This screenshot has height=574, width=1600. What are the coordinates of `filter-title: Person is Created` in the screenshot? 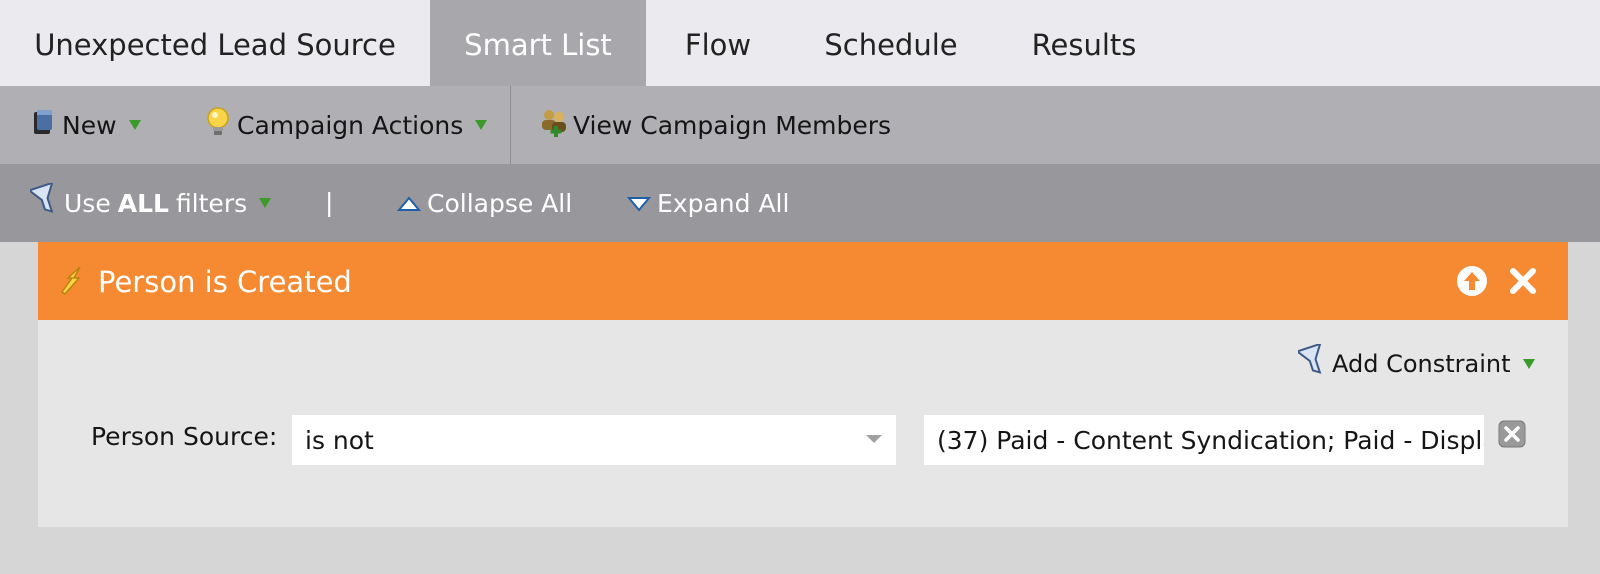 It's located at (225, 282).